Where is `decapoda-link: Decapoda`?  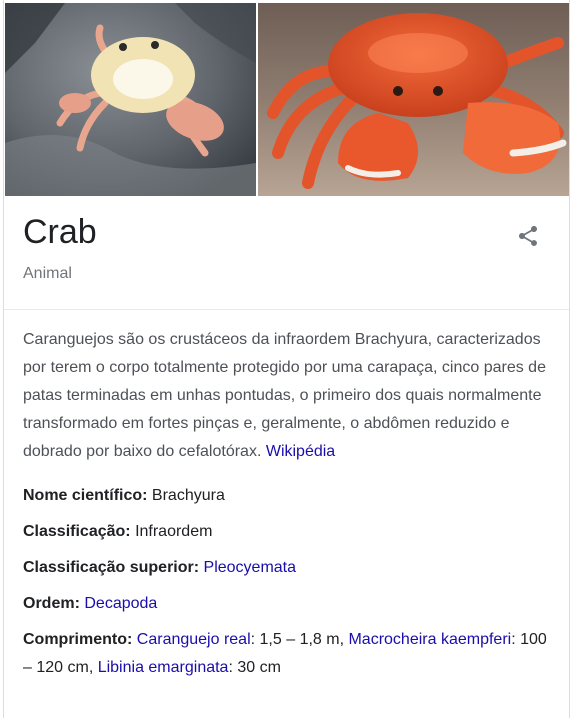 decapoda-link: Decapoda is located at coordinates (120, 603).